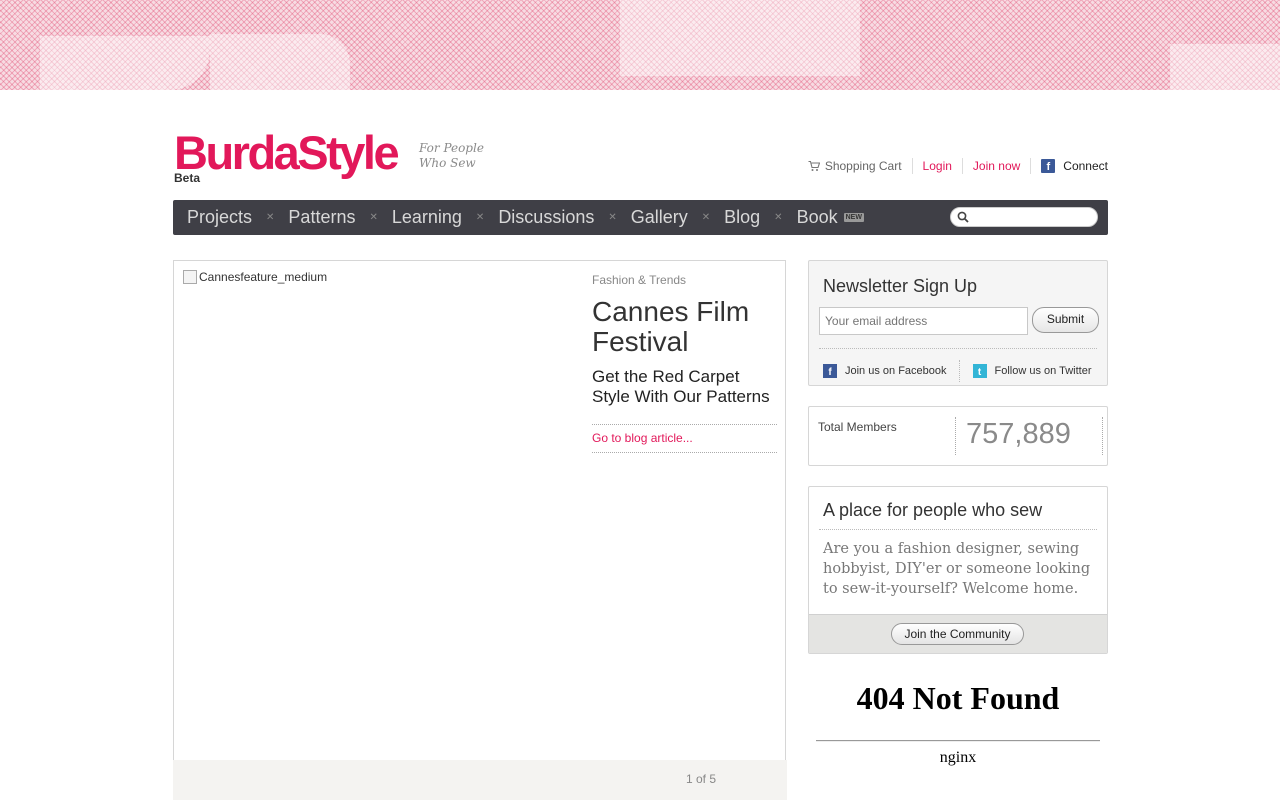 The height and width of the screenshot is (800, 1280). I want to click on nav-item-label: Book, so click(817, 217).